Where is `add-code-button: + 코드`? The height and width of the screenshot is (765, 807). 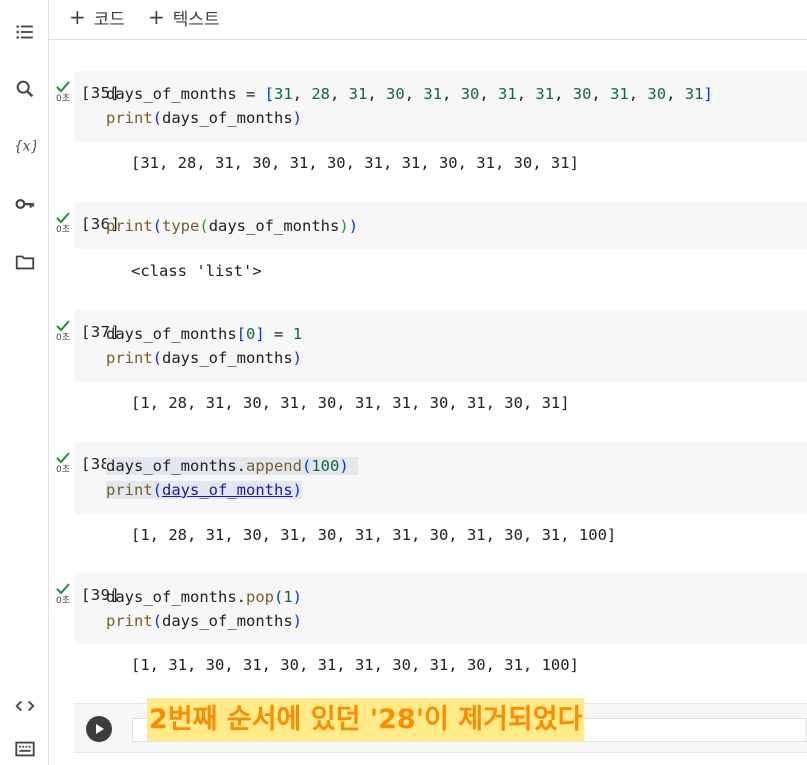 add-code-button: + 코드 is located at coordinates (97, 17).